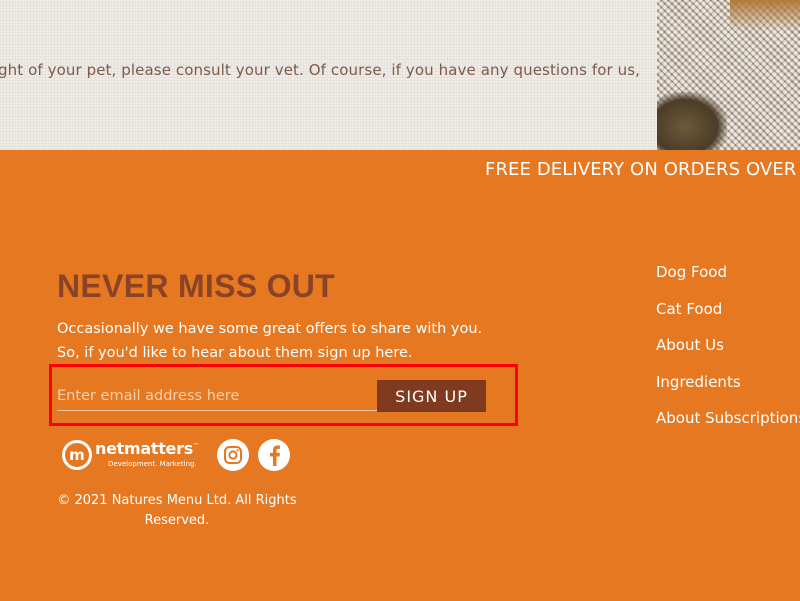  I want to click on netmatters-logo: m netmatters™ Development. Marketing., so click(137, 455).